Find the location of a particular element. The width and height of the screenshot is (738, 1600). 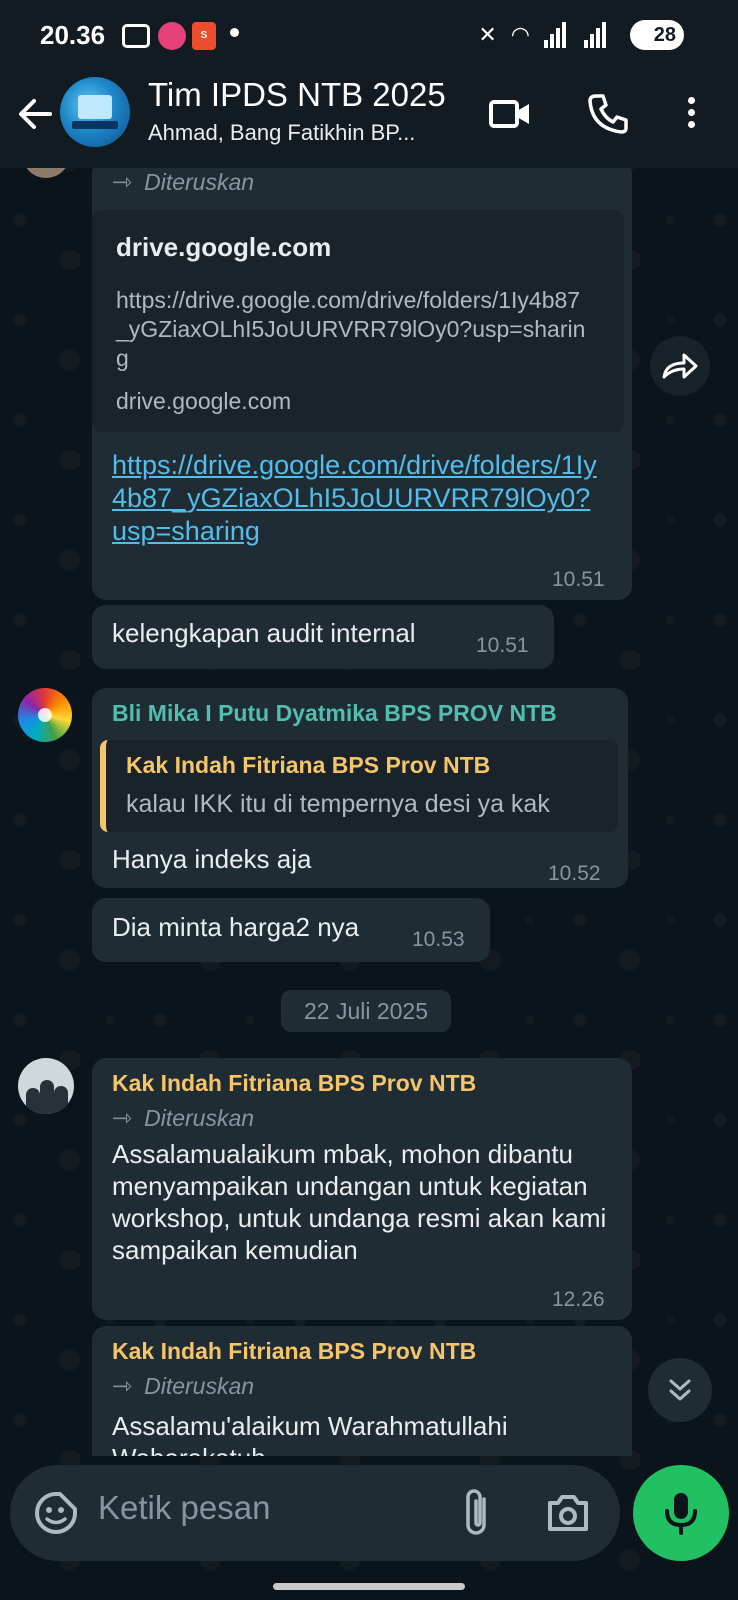

home-indicator is located at coordinates (369, 1586).